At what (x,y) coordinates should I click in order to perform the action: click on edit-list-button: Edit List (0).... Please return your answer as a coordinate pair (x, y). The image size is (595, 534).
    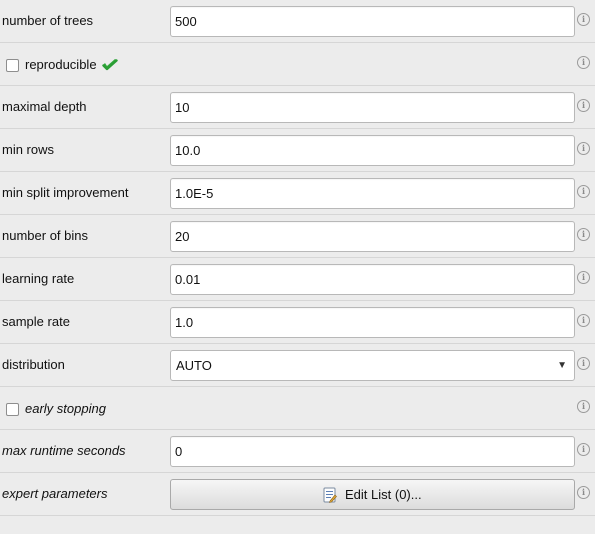
    Looking at the image, I should click on (372, 494).